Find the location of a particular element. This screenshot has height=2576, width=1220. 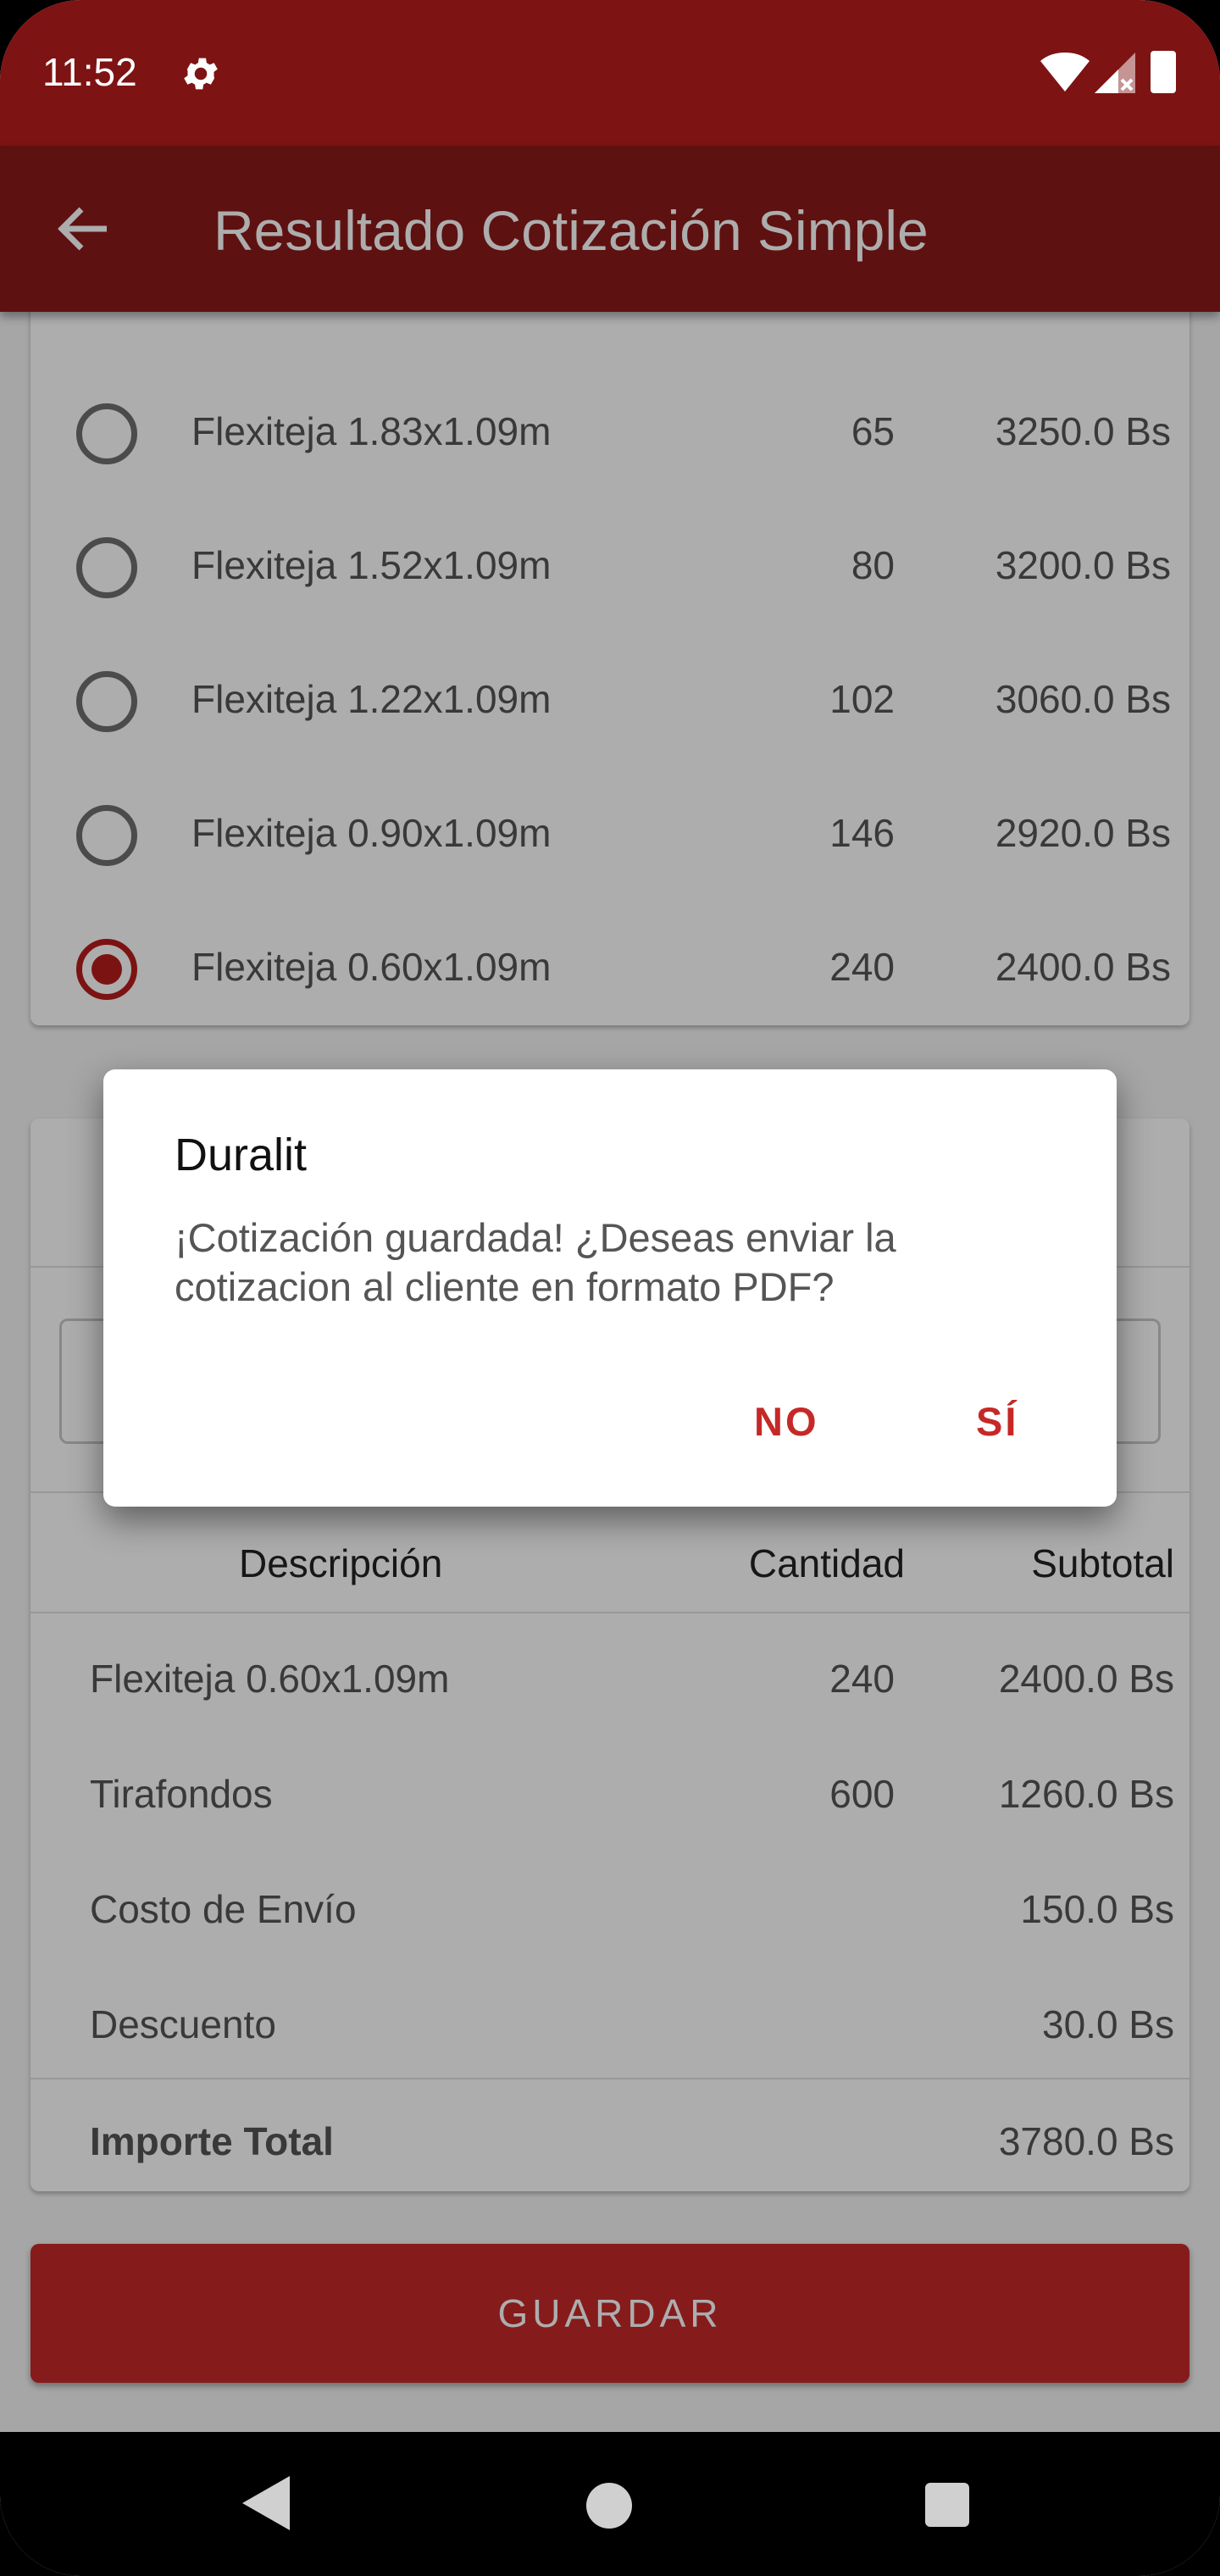

nav-recents-icon is located at coordinates (947, 2505).